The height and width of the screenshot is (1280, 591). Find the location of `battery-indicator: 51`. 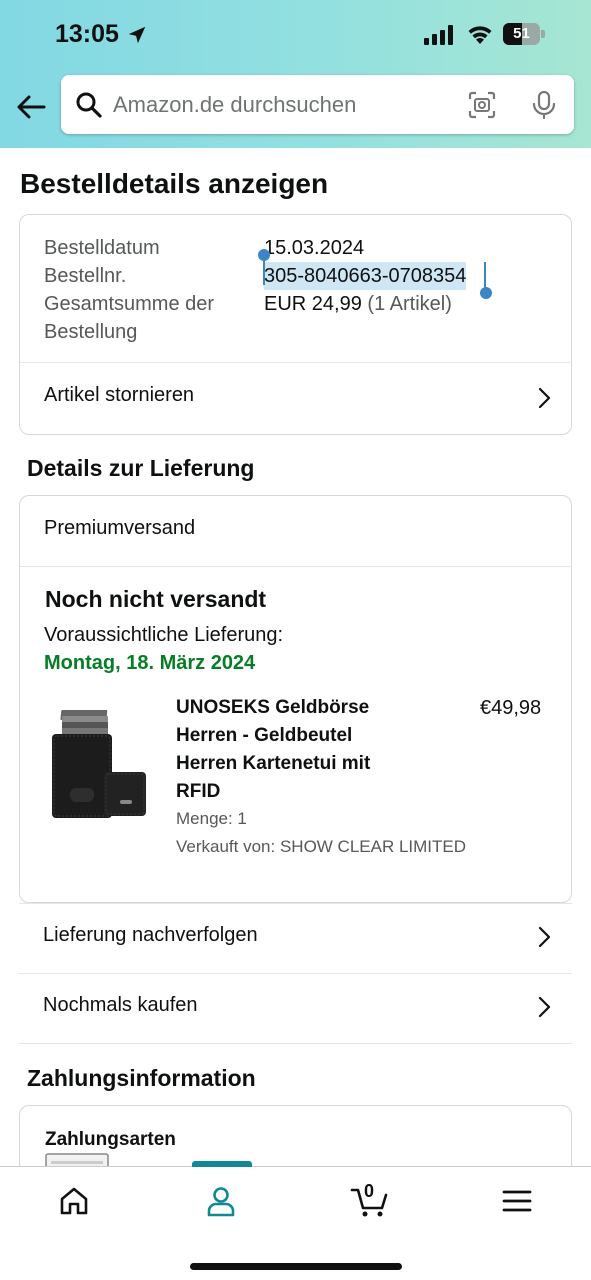

battery-indicator: 51 is located at coordinates (524, 34).